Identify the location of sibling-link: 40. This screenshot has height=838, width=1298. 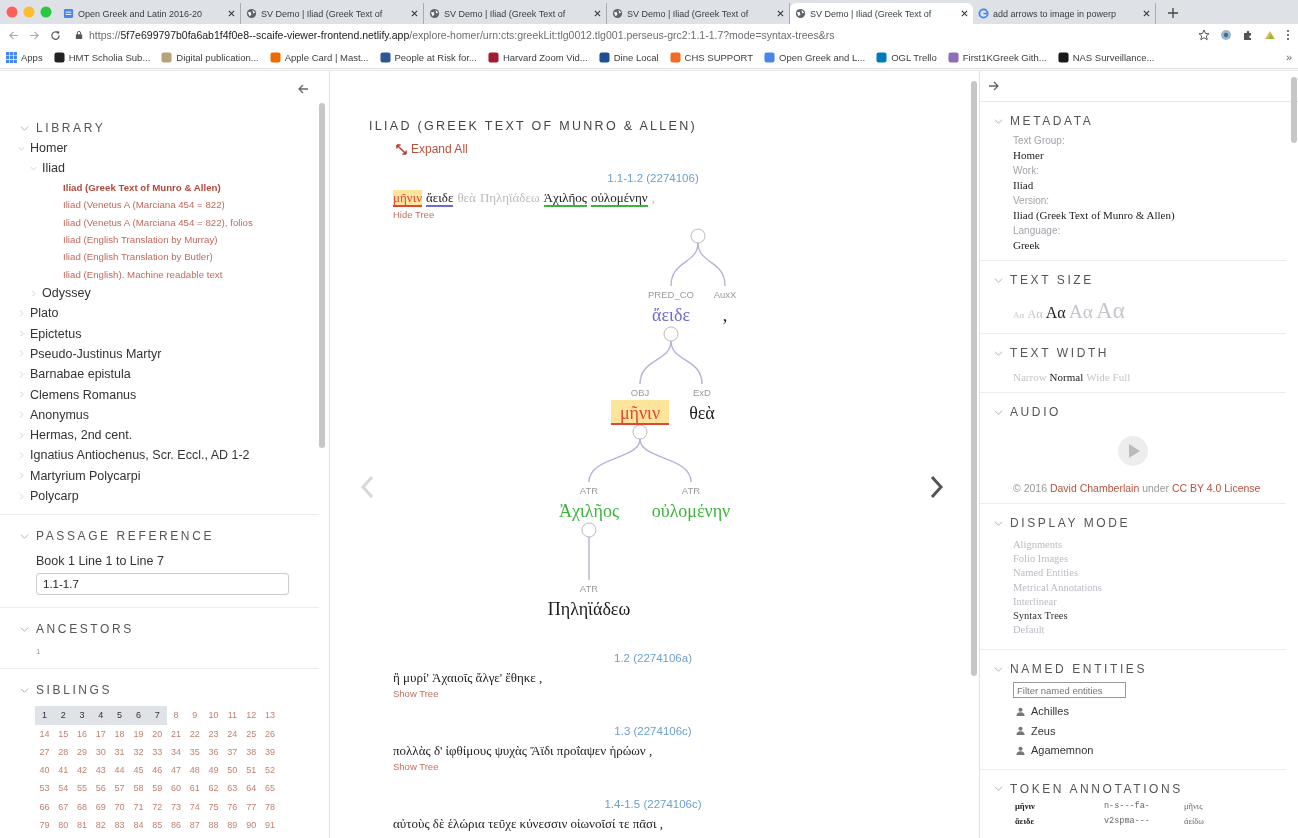
(44, 770).